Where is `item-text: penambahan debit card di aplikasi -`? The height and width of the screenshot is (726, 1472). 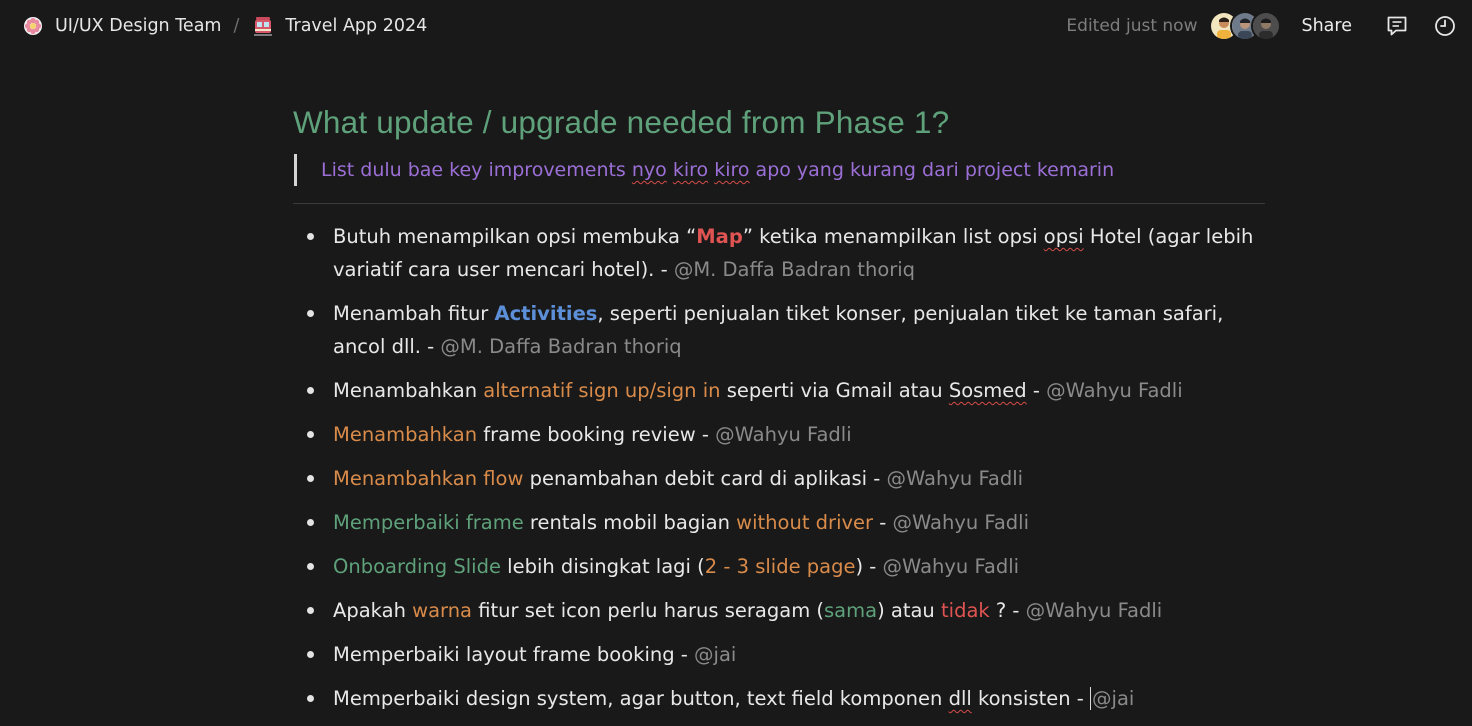
item-text: penambahan debit card di aplikasi - is located at coordinates (705, 478).